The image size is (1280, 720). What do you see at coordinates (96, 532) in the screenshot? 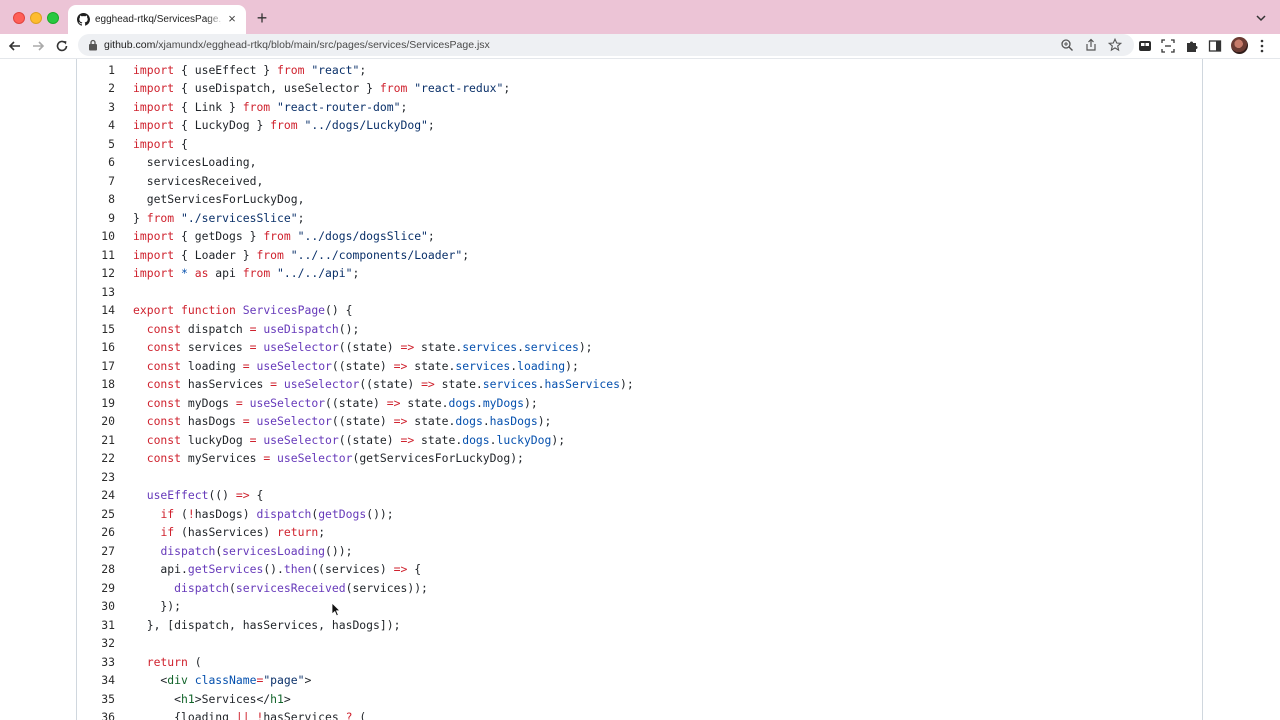
I see `line-number: 26` at bounding box center [96, 532].